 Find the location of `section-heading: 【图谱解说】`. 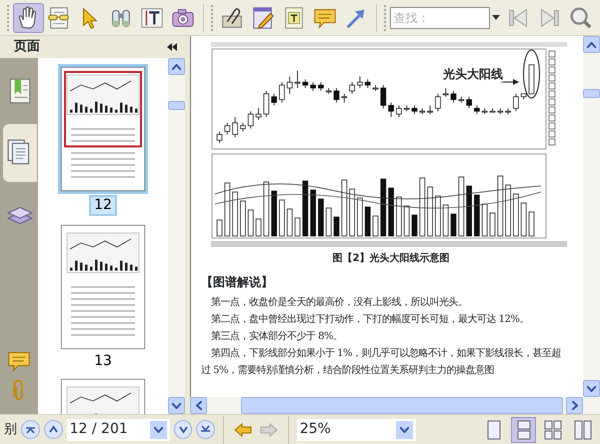

section-heading: 【图谱解说】 is located at coordinates (237, 282).